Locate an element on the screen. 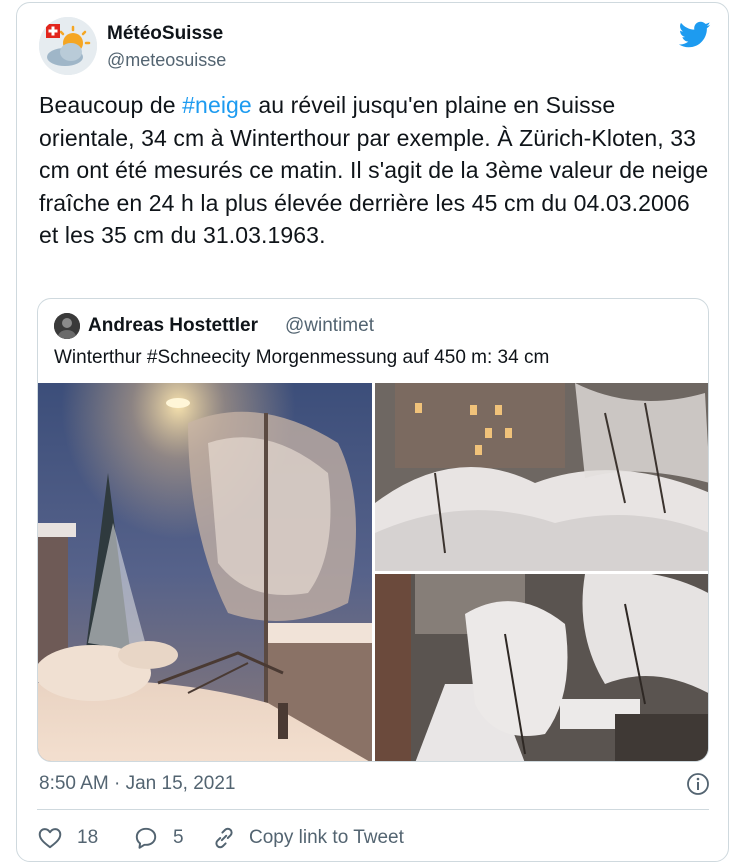  twitter-bird-icon is located at coordinates (695, 35).